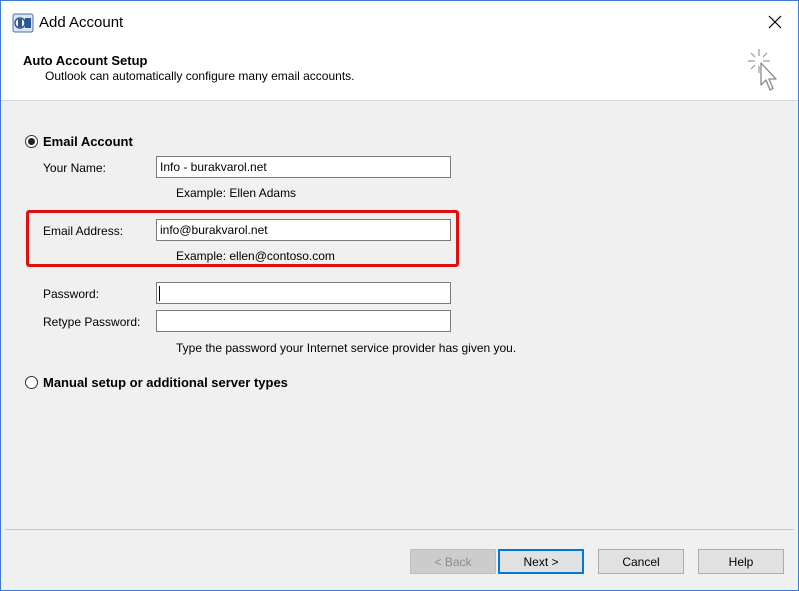  I want to click on retype-password-label: Retype Password:, so click(92, 322).